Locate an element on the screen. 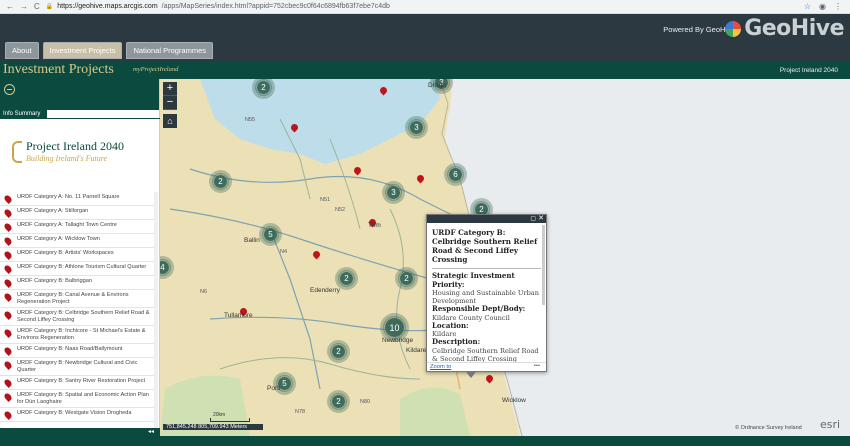  town-label: Portl is located at coordinates (274, 388).